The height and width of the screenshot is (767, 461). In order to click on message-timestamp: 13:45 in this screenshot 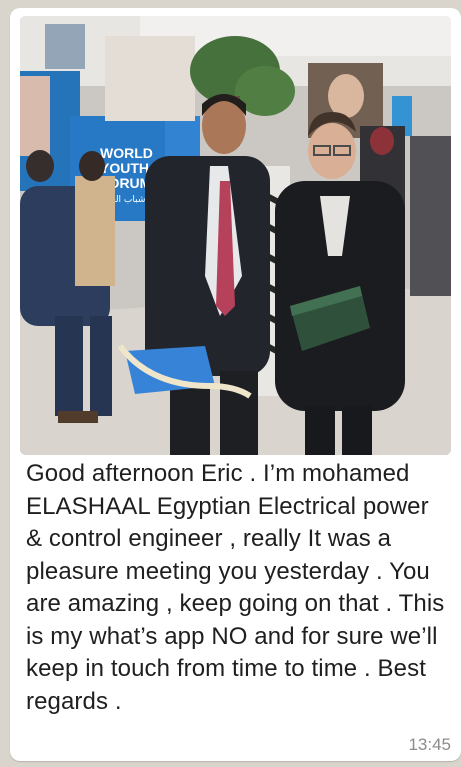, I will do `click(429, 744)`.